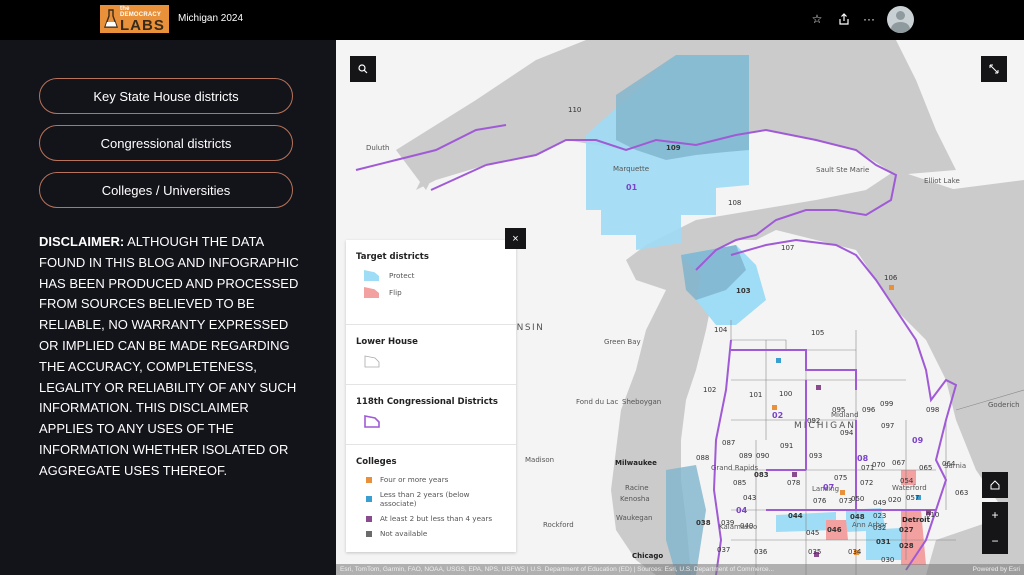 The image size is (1024, 575). I want to click on city-label: Lansing, so click(825, 489).